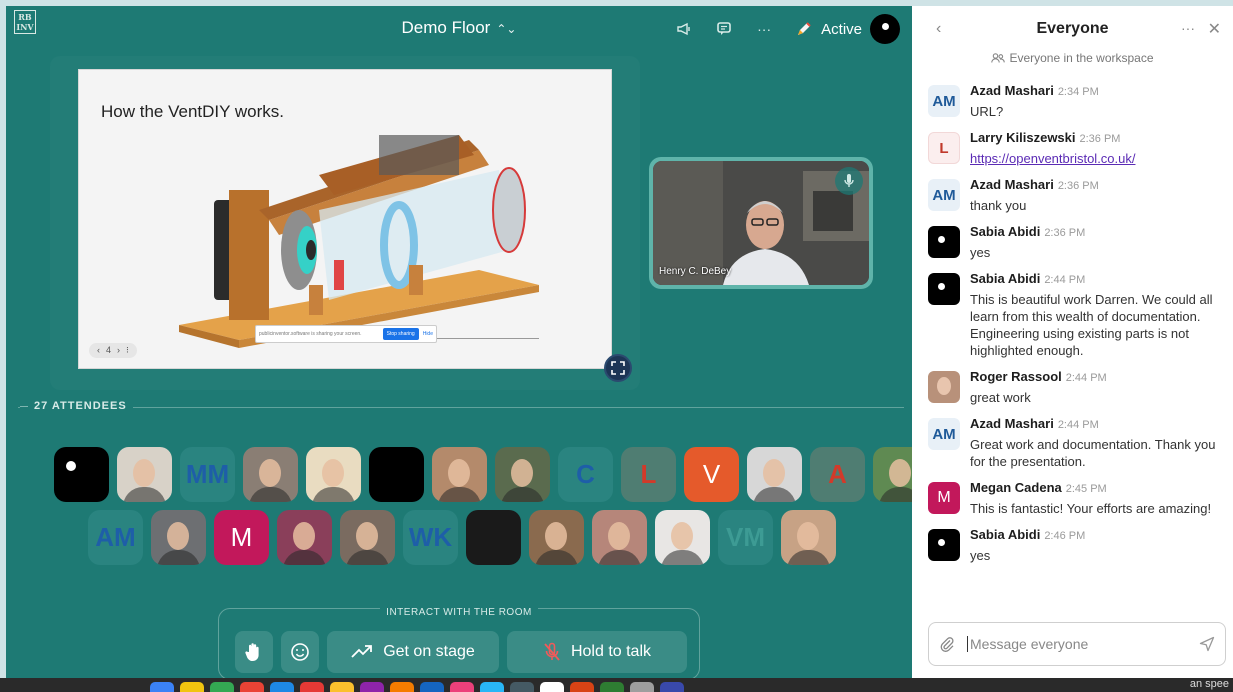 This screenshot has height=692, width=1233. I want to click on attendee-initials: AM, so click(115, 537).